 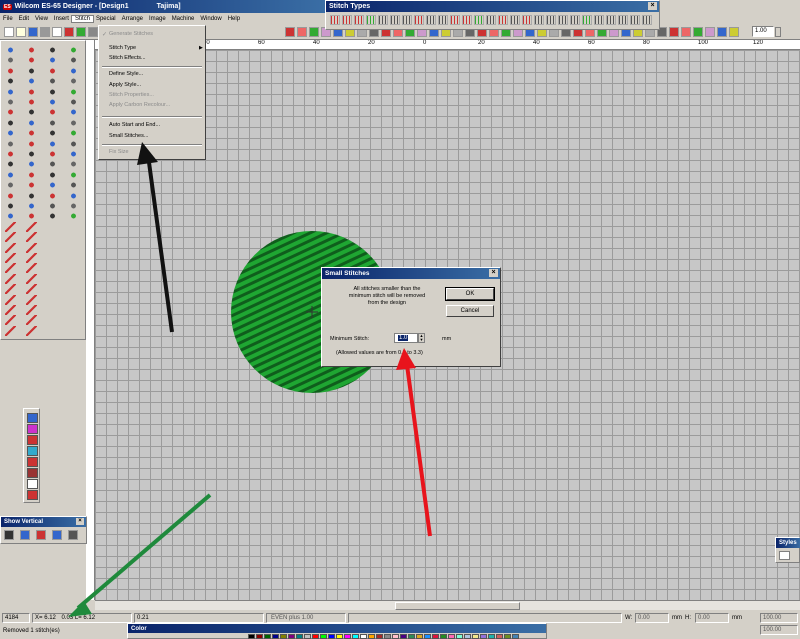 I want to click on menu-machine: Machine, so click(x=183, y=19).